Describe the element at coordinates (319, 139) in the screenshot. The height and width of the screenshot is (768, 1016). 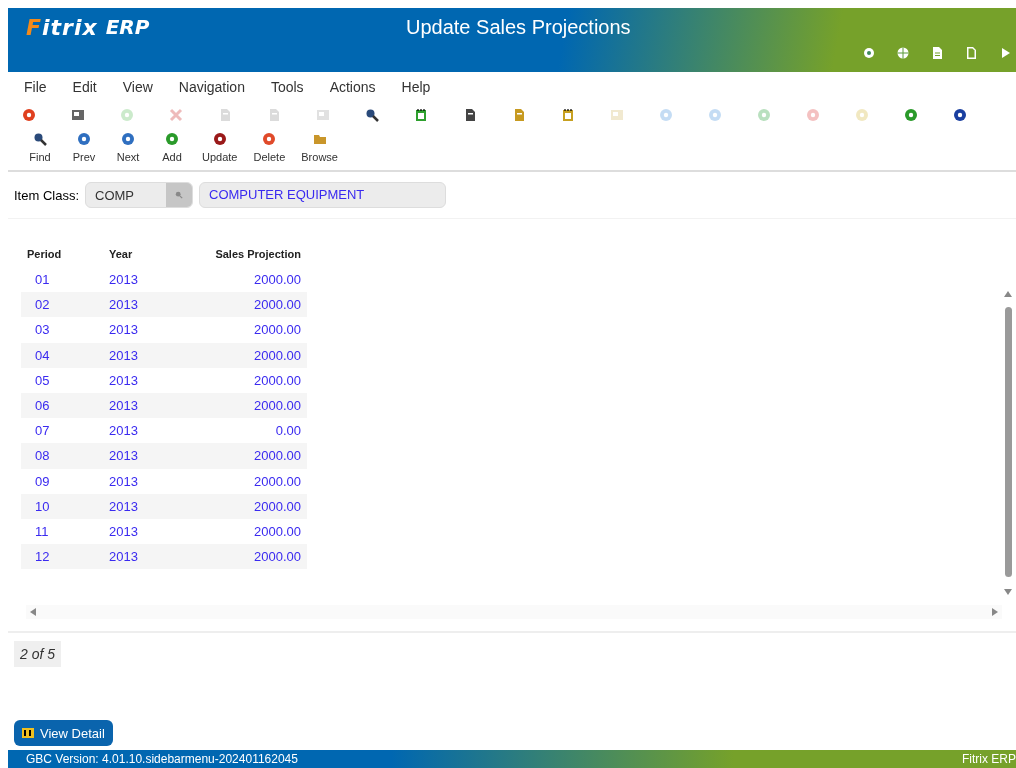
I see `folder-icon` at that location.